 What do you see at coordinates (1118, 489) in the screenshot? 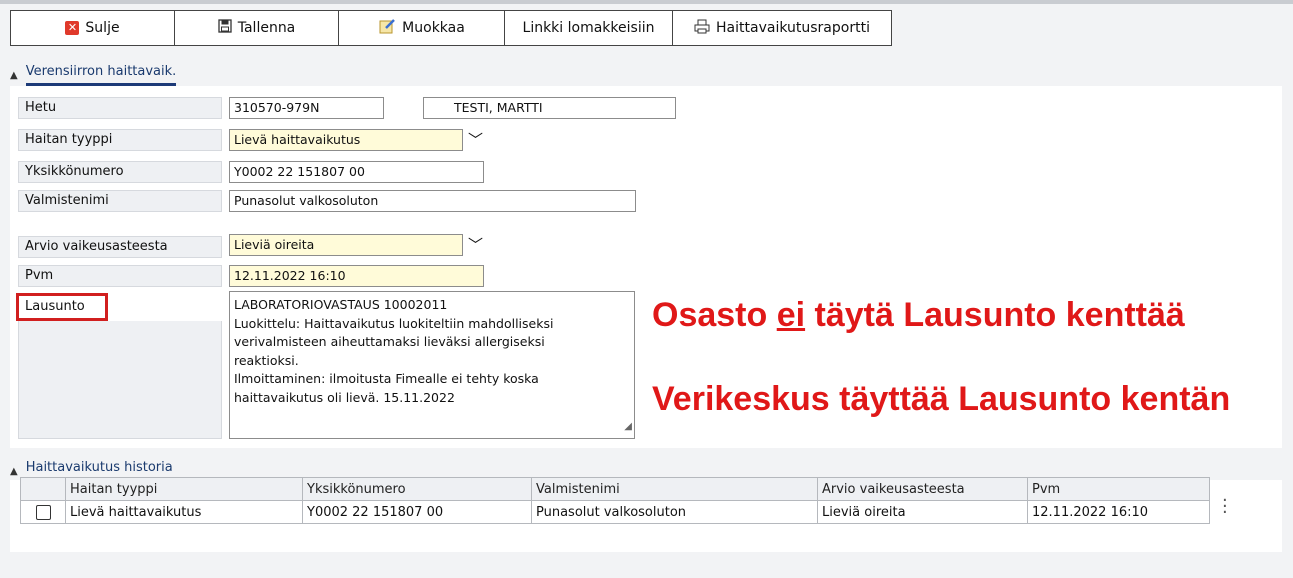
I see `column-header: Pvm` at bounding box center [1118, 489].